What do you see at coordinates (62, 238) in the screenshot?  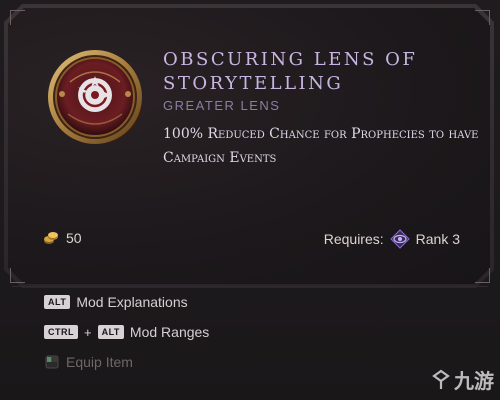 I see `item-cost: 50` at bounding box center [62, 238].